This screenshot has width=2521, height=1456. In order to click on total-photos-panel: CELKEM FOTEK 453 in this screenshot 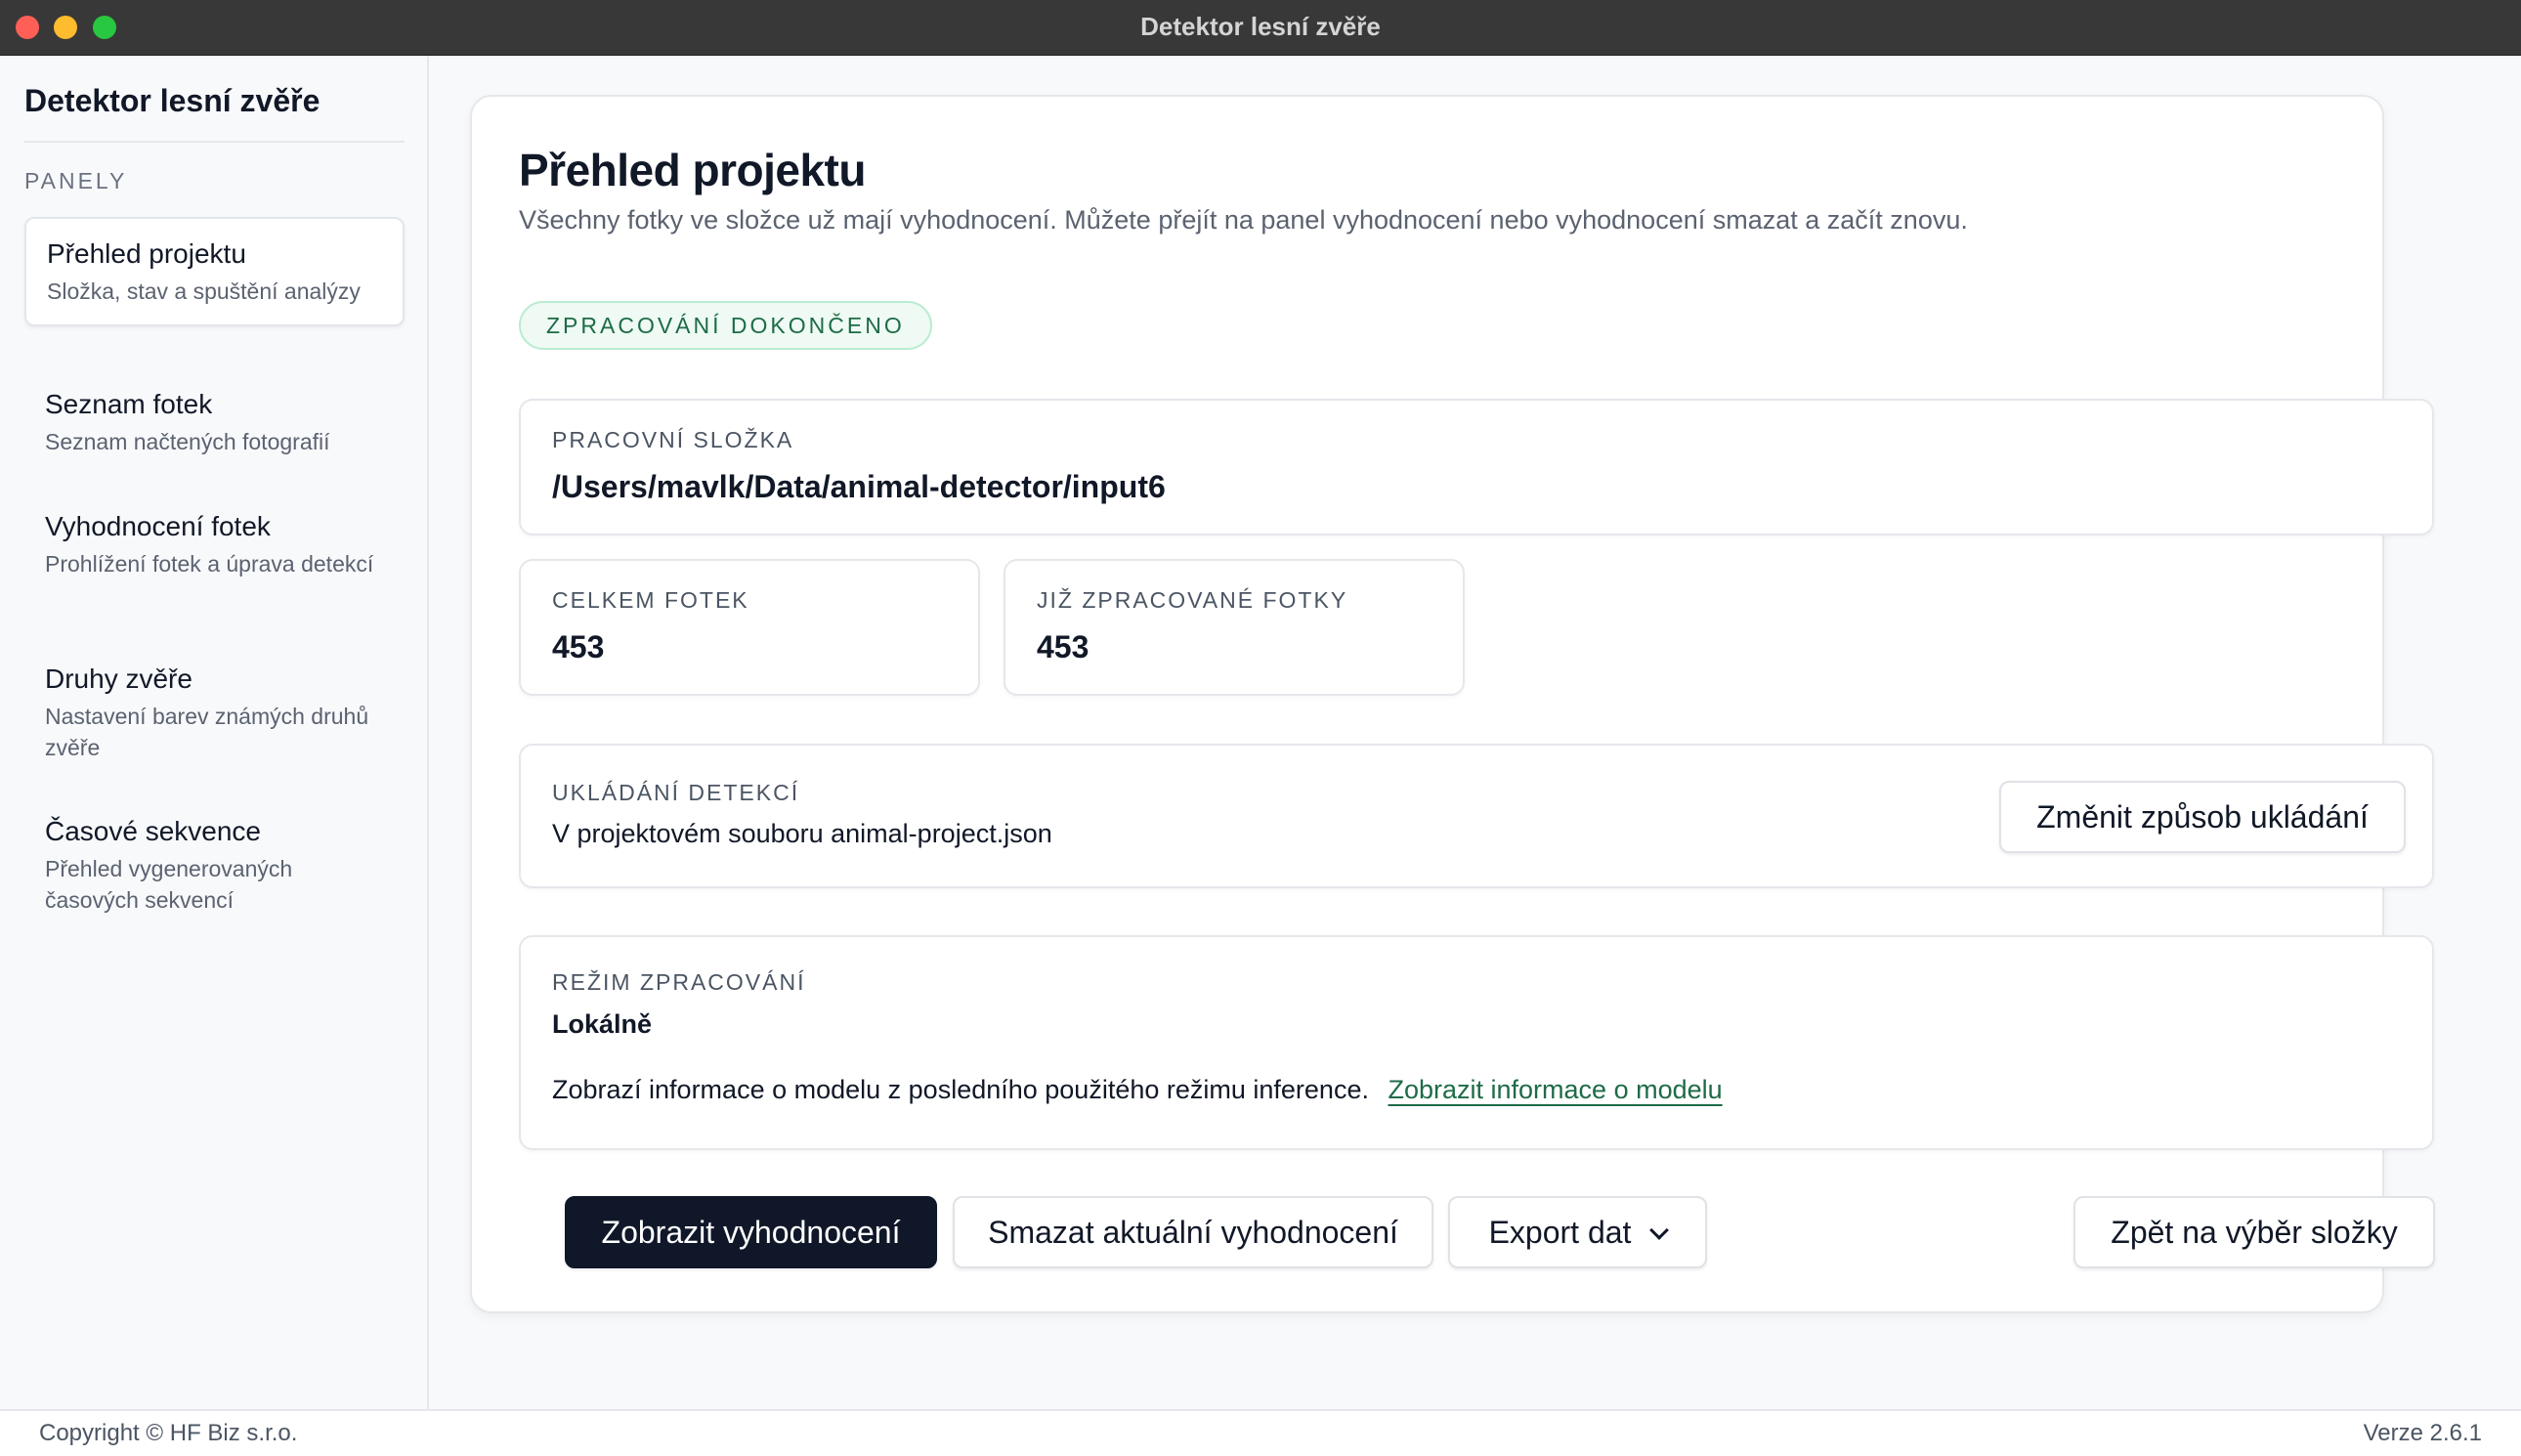, I will do `click(750, 627)`.